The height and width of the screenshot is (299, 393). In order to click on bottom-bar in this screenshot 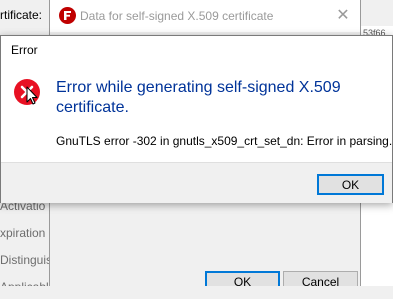, I will do `click(196, 292)`.